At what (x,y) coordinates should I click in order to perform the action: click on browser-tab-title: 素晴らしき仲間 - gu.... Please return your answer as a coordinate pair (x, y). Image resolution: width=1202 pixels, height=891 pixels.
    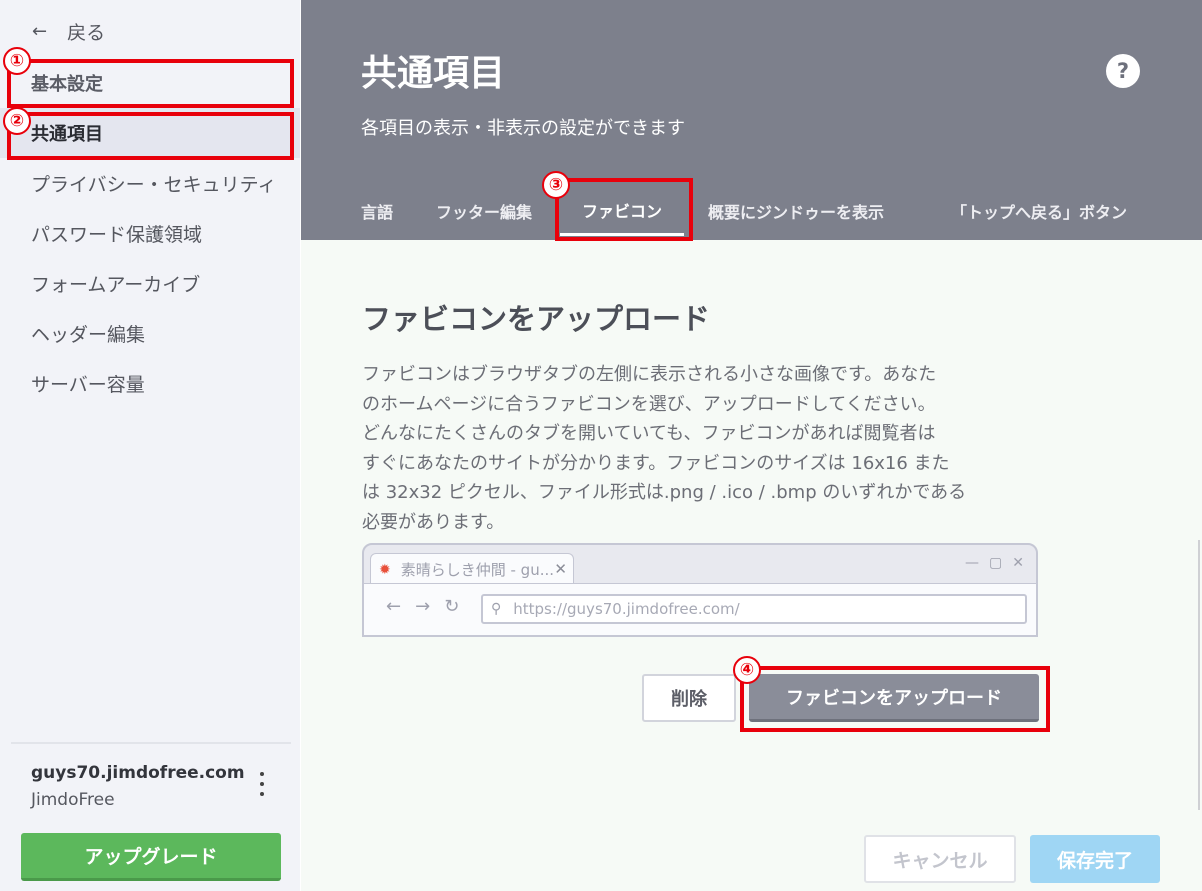
    Looking at the image, I should click on (477, 570).